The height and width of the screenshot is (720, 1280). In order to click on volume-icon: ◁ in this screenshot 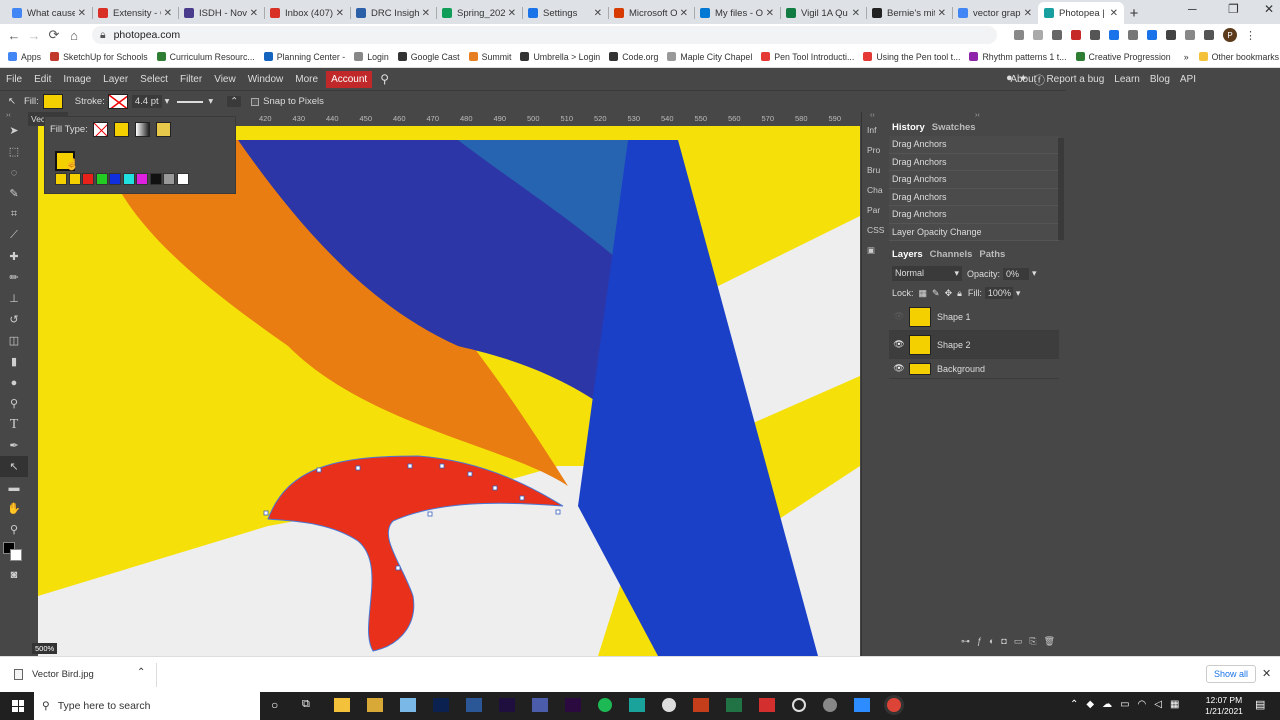, I will do `click(1158, 704)`.